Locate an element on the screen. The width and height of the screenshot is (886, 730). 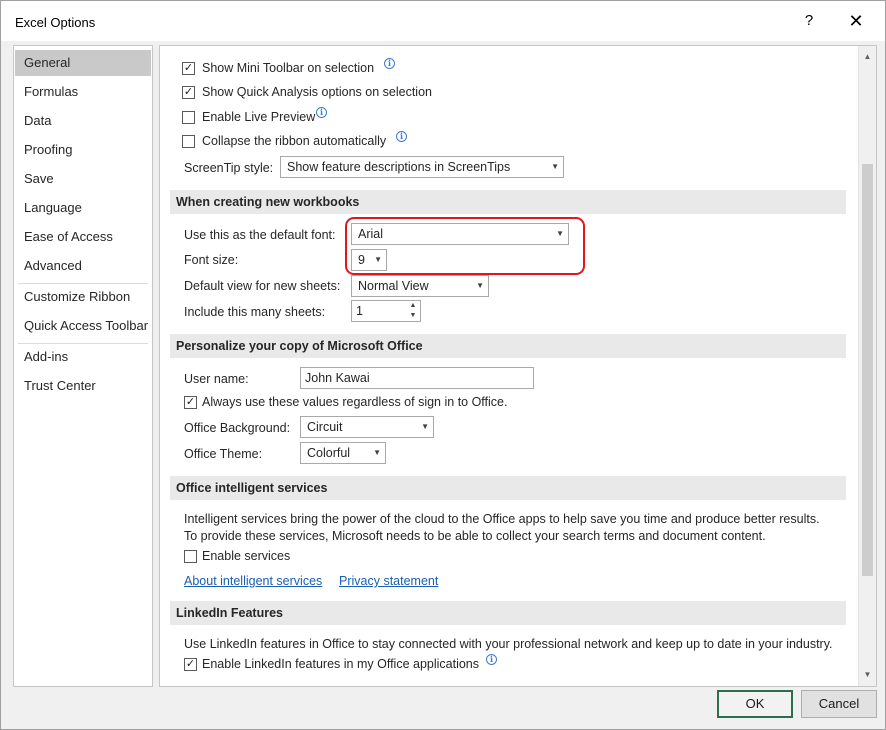
nav-item-advanced: Advanced is located at coordinates (83, 266).